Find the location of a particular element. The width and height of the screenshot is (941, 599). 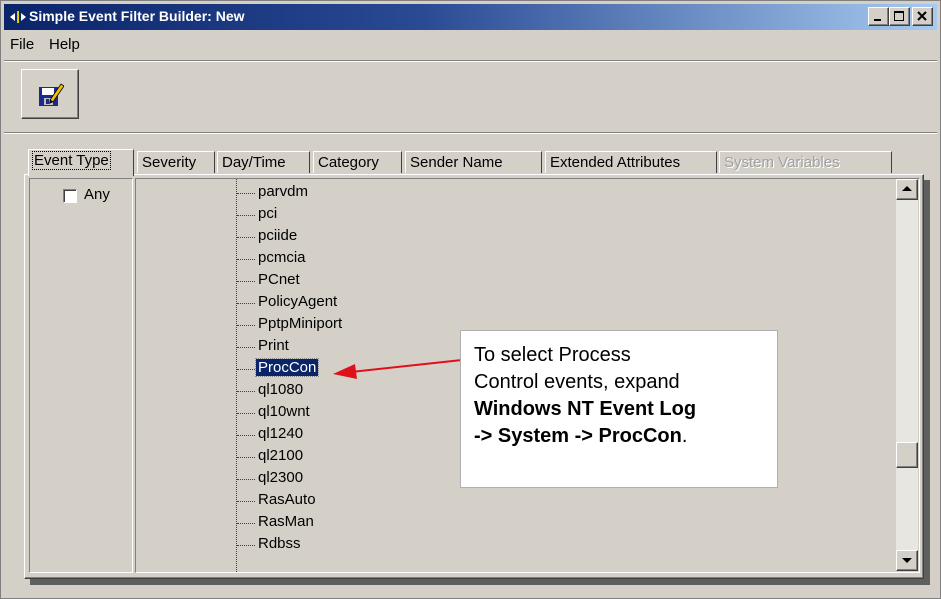

callout-line: -> System -> ProcCon. is located at coordinates (581, 436).